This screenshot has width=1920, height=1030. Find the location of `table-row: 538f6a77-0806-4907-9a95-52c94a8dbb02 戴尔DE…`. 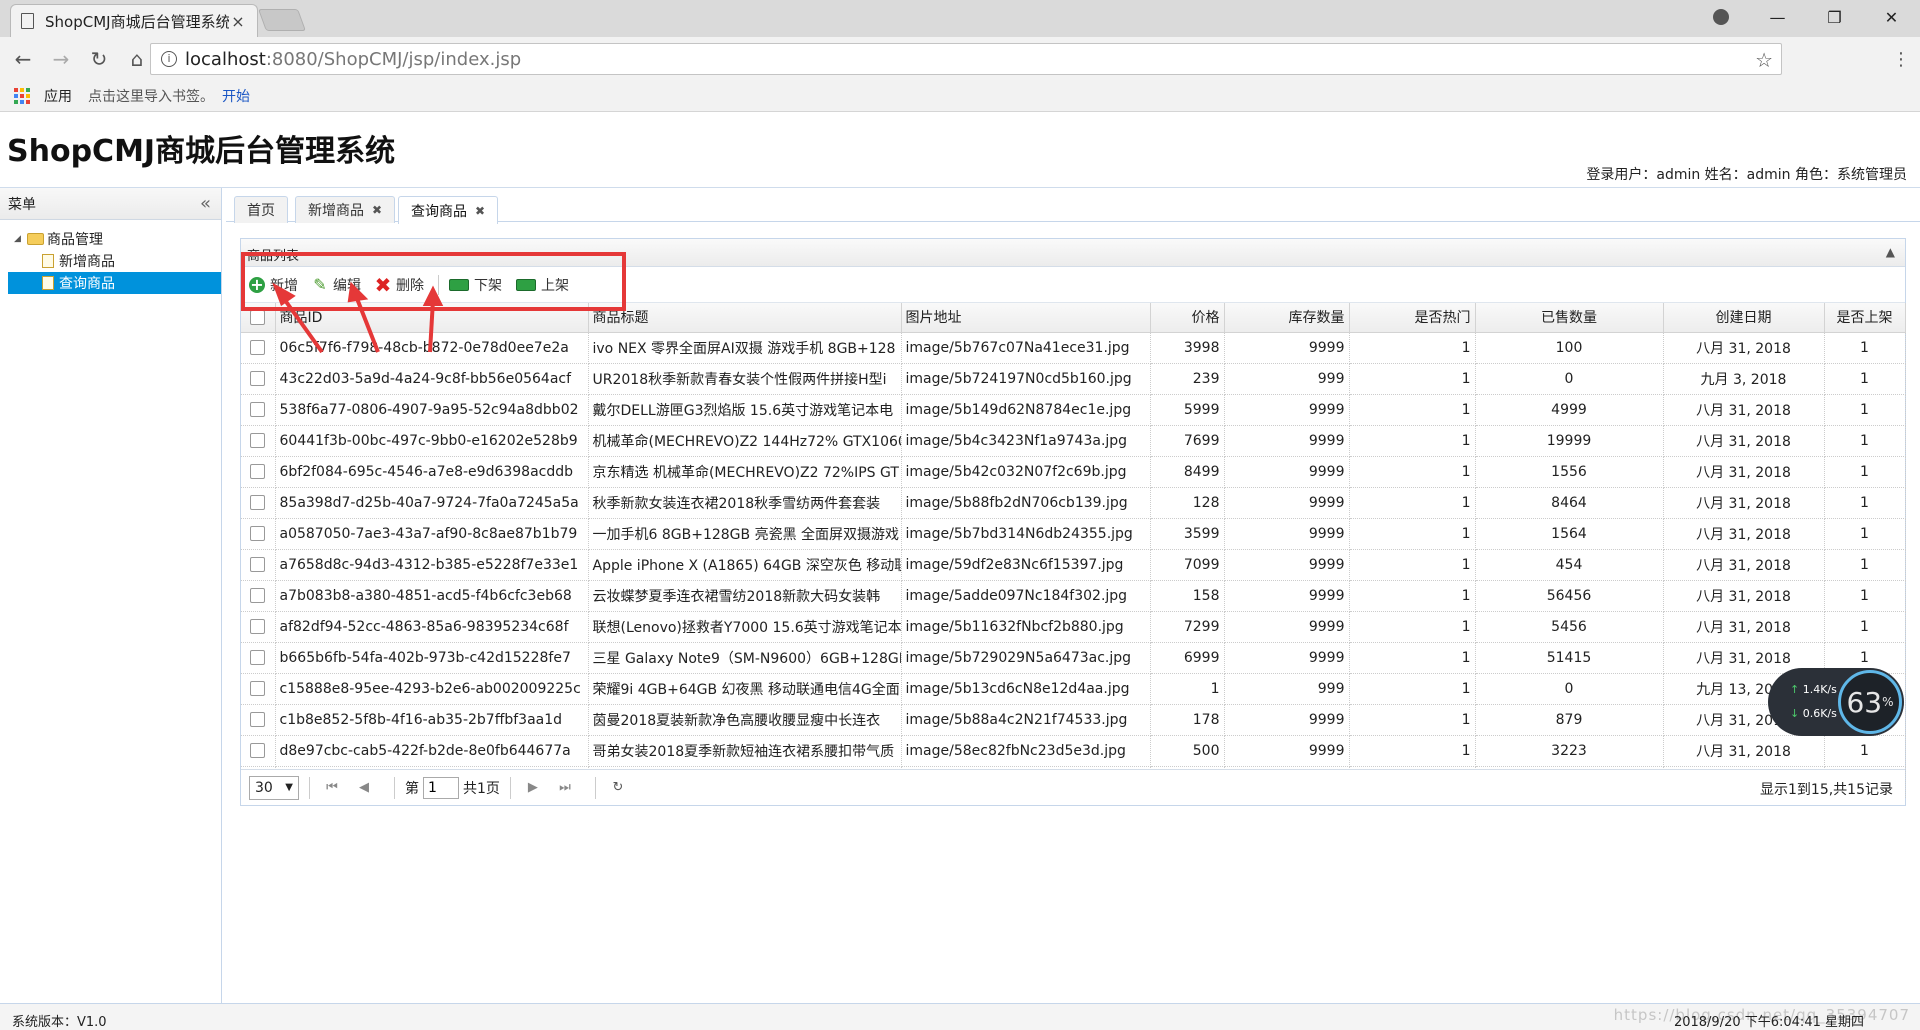

table-row: 538f6a77-0806-4907-9a95-52c94a8dbb02 戴尔DE… is located at coordinates (1073, 410).